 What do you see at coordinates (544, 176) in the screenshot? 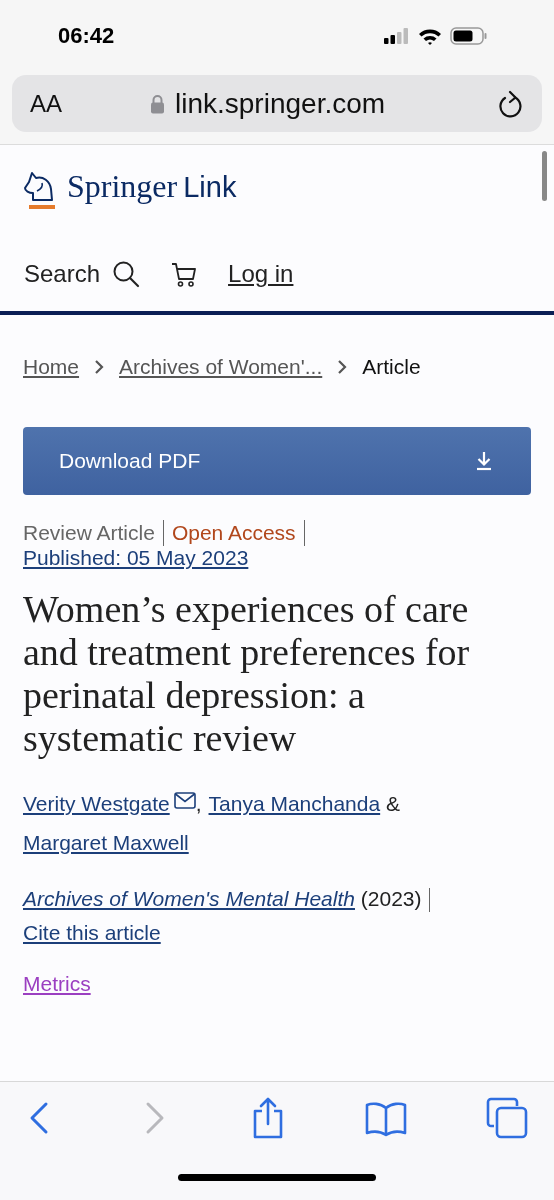
I see `scroll-bar` at bounding box center [544, 176].